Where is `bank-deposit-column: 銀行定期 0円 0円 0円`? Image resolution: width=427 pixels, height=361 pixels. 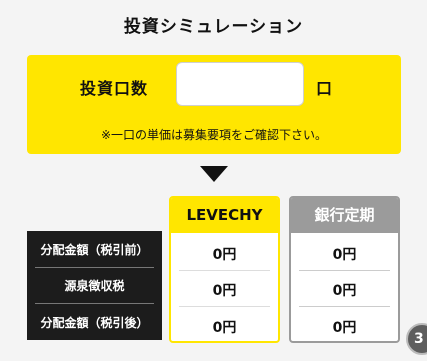 bank-deposit-column: 銀行定期 0円 0円 0円 is located at coordinates (344, 269).